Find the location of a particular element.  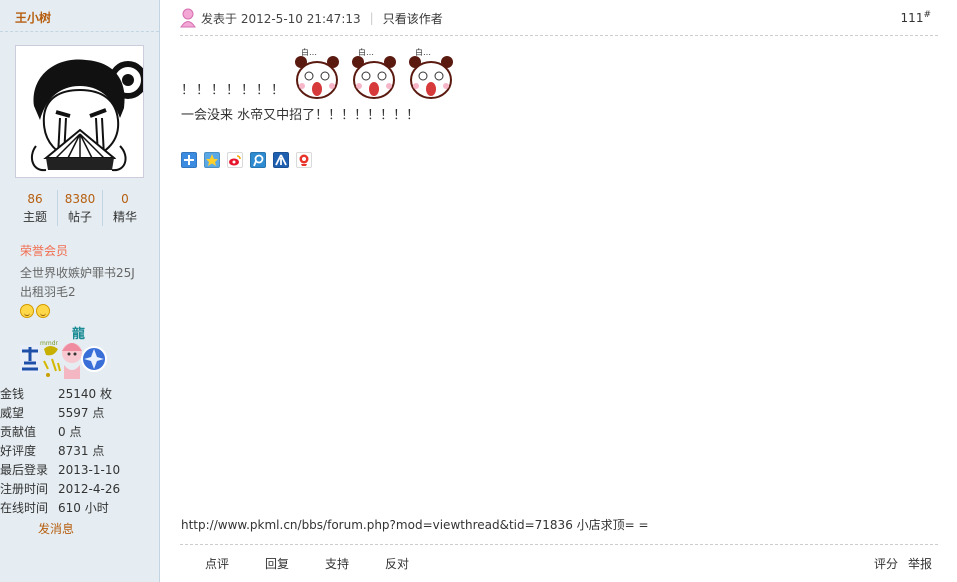

info-key: 贡献值 is located at coordinates (18, 432).